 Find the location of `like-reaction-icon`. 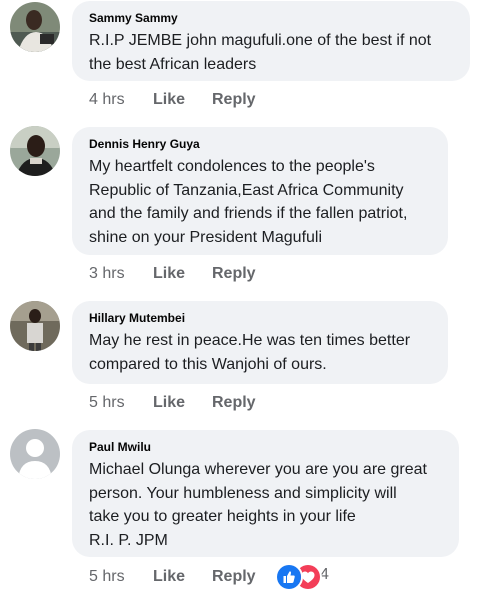

like-reaction-icon is located at coordinates (289, 577).